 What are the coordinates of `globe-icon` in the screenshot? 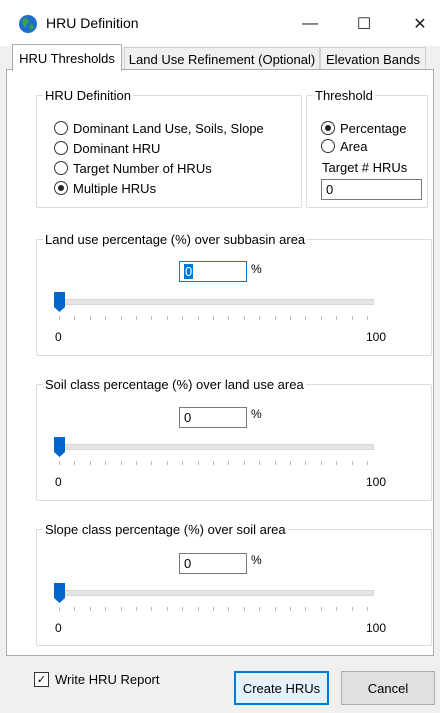 It's located at (28, 24).